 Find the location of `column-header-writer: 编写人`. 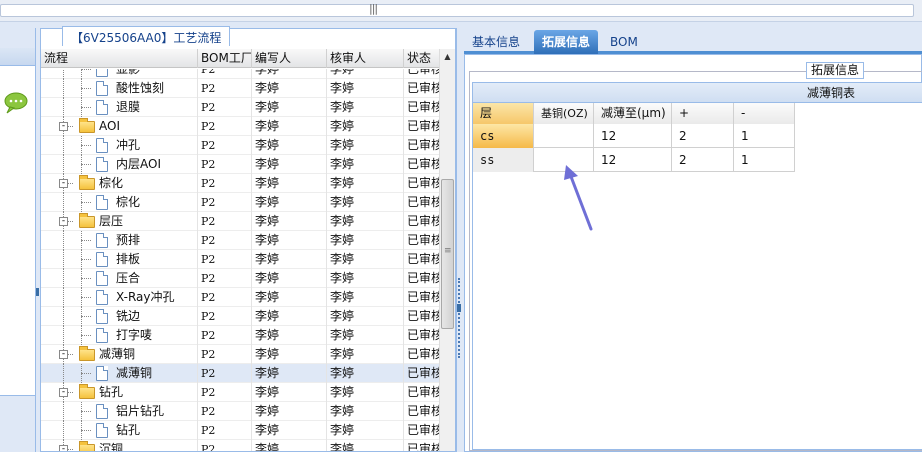

column-header-writer: 编写人 is located at coordinates (289, 58).